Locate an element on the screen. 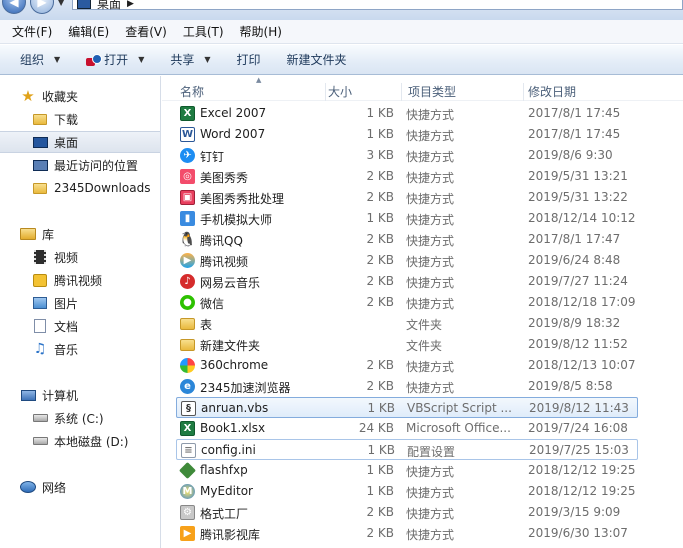  file-name: 网易云音乐 is located at coordinates (230, 283).